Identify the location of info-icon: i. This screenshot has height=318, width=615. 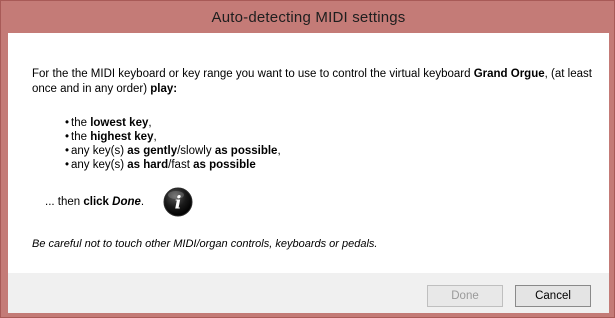
(178, 202).